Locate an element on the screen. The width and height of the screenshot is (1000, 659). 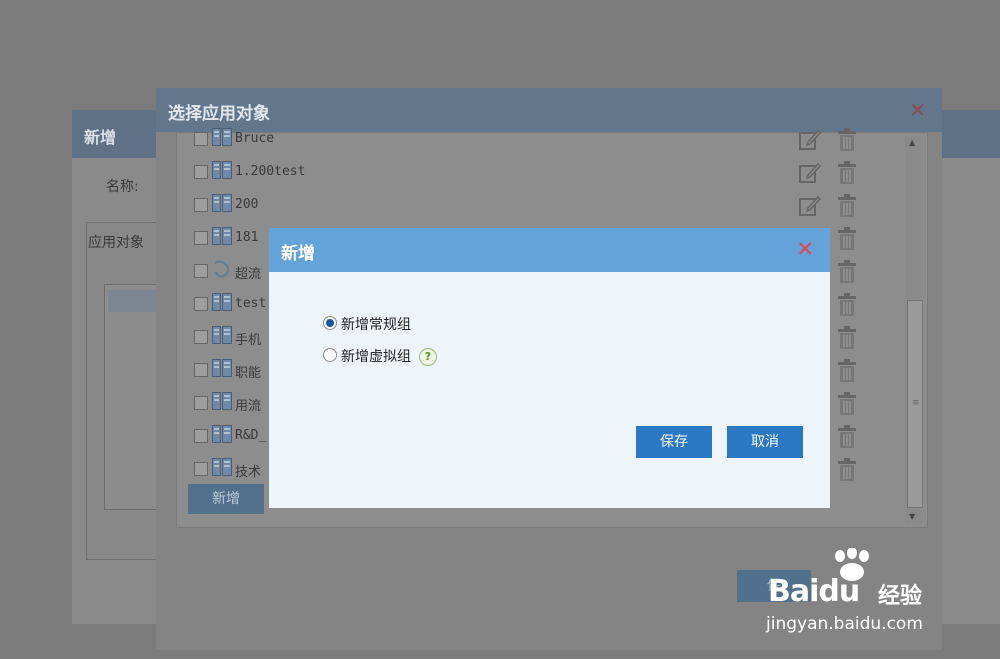
item-label: Bruce is located at coordinates (255, 138).